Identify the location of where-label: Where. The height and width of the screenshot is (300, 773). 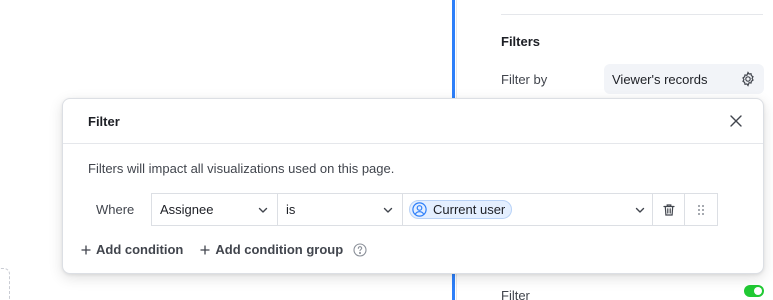
(115, 209).